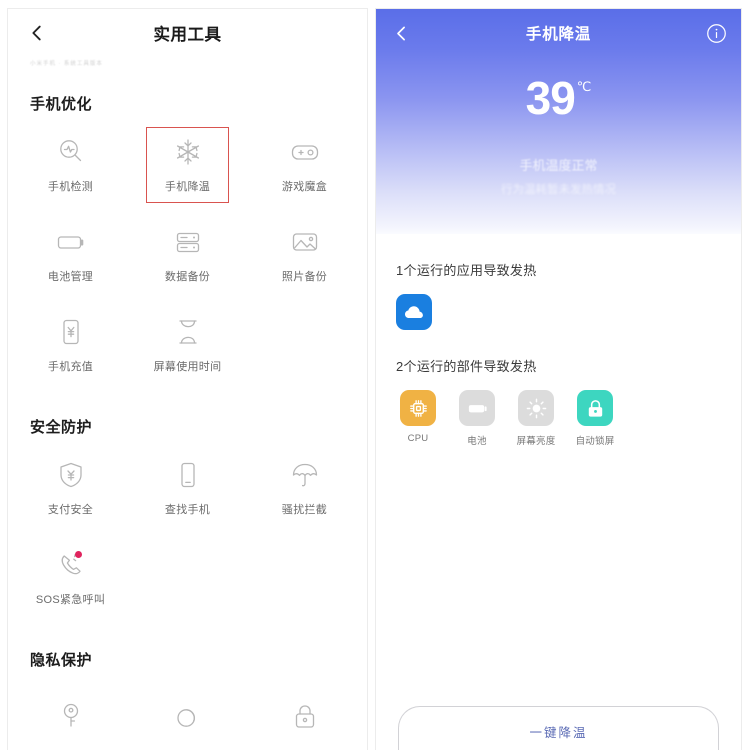 The height and width of the screenshot is (750, 750). I want to click on one-key-cooling-button: 一键降温, so click(558, 728).